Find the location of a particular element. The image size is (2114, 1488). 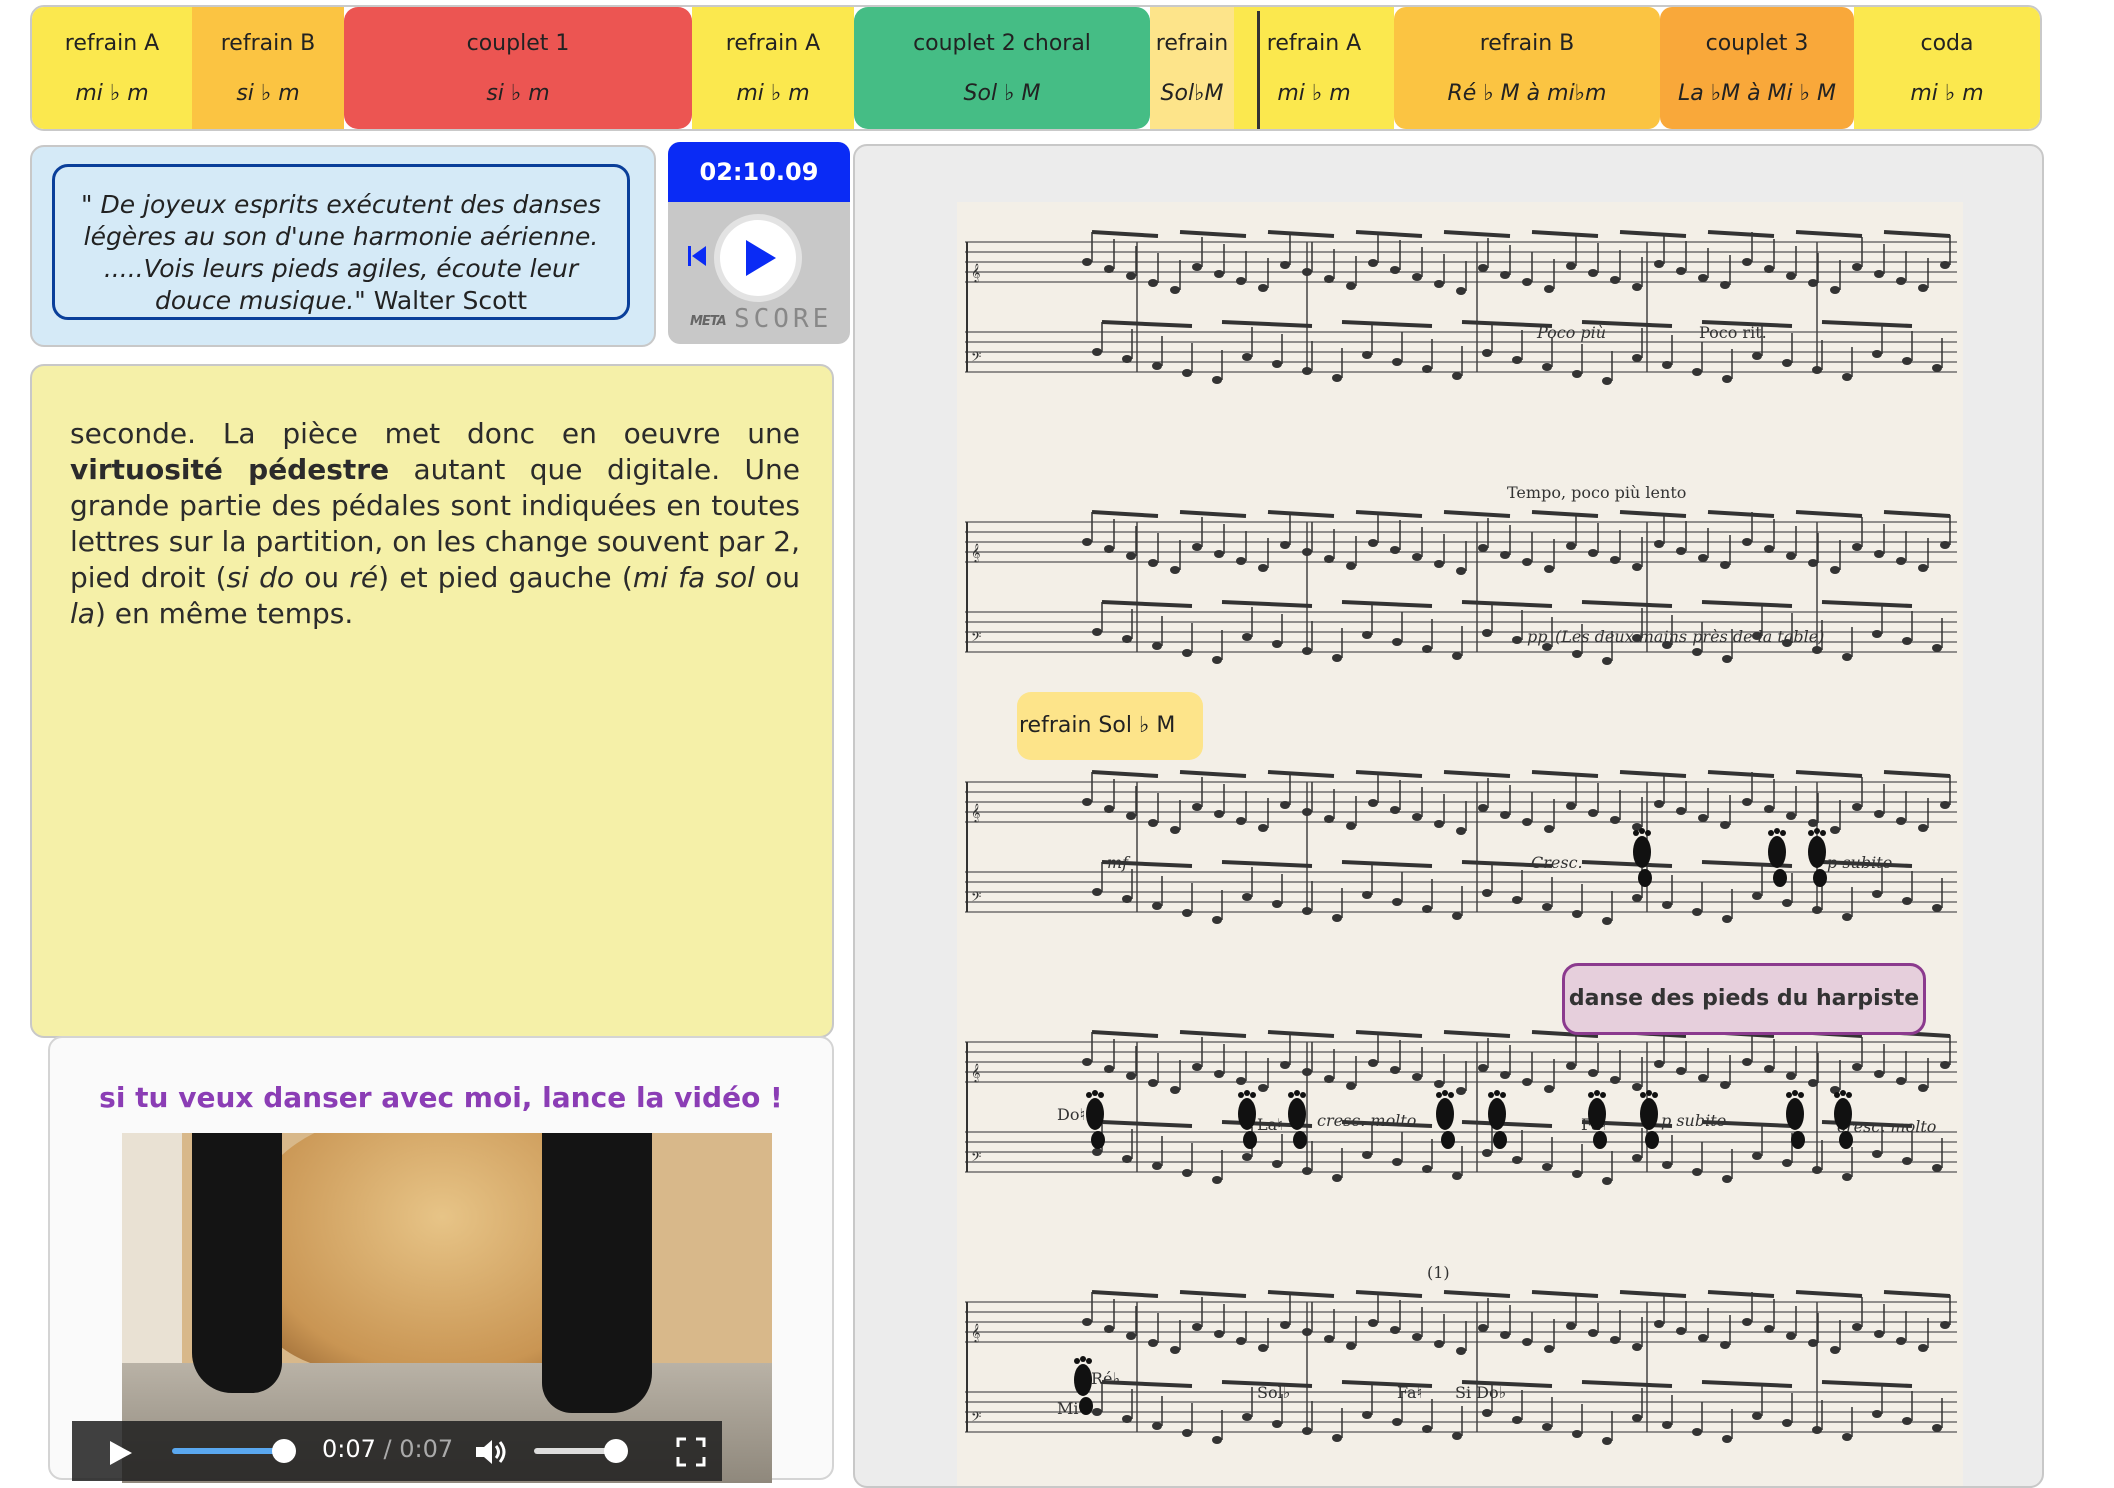

timeline-segment: coda mi ♭ m is located at coordinates (1947, 68).